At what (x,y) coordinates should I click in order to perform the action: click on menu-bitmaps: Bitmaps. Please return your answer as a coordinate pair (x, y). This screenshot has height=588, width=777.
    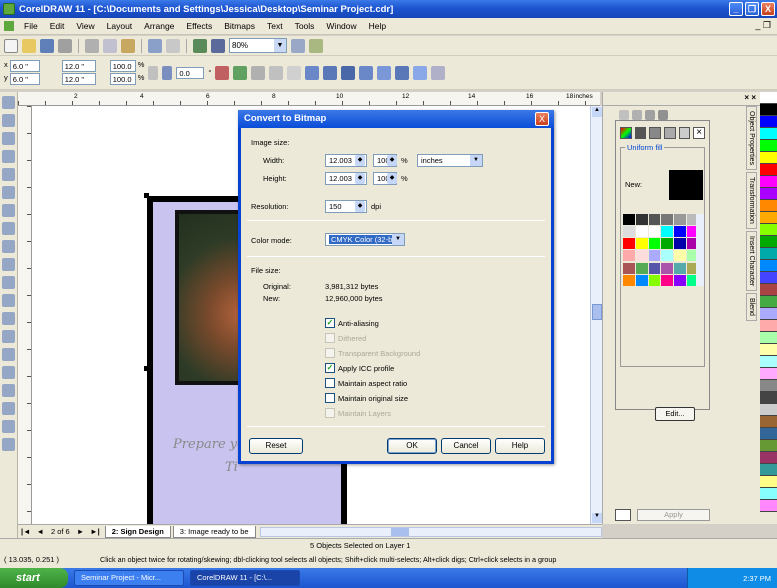
    Looking at the image, I should click on (239, 26).